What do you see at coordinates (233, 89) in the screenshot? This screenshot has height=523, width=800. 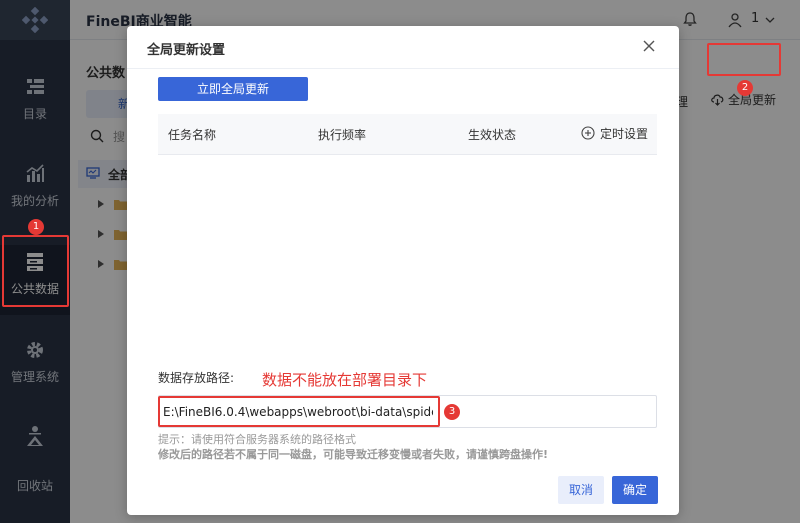 I see `update-now-button: 立即全局更新` at bounding box center [233, 89].